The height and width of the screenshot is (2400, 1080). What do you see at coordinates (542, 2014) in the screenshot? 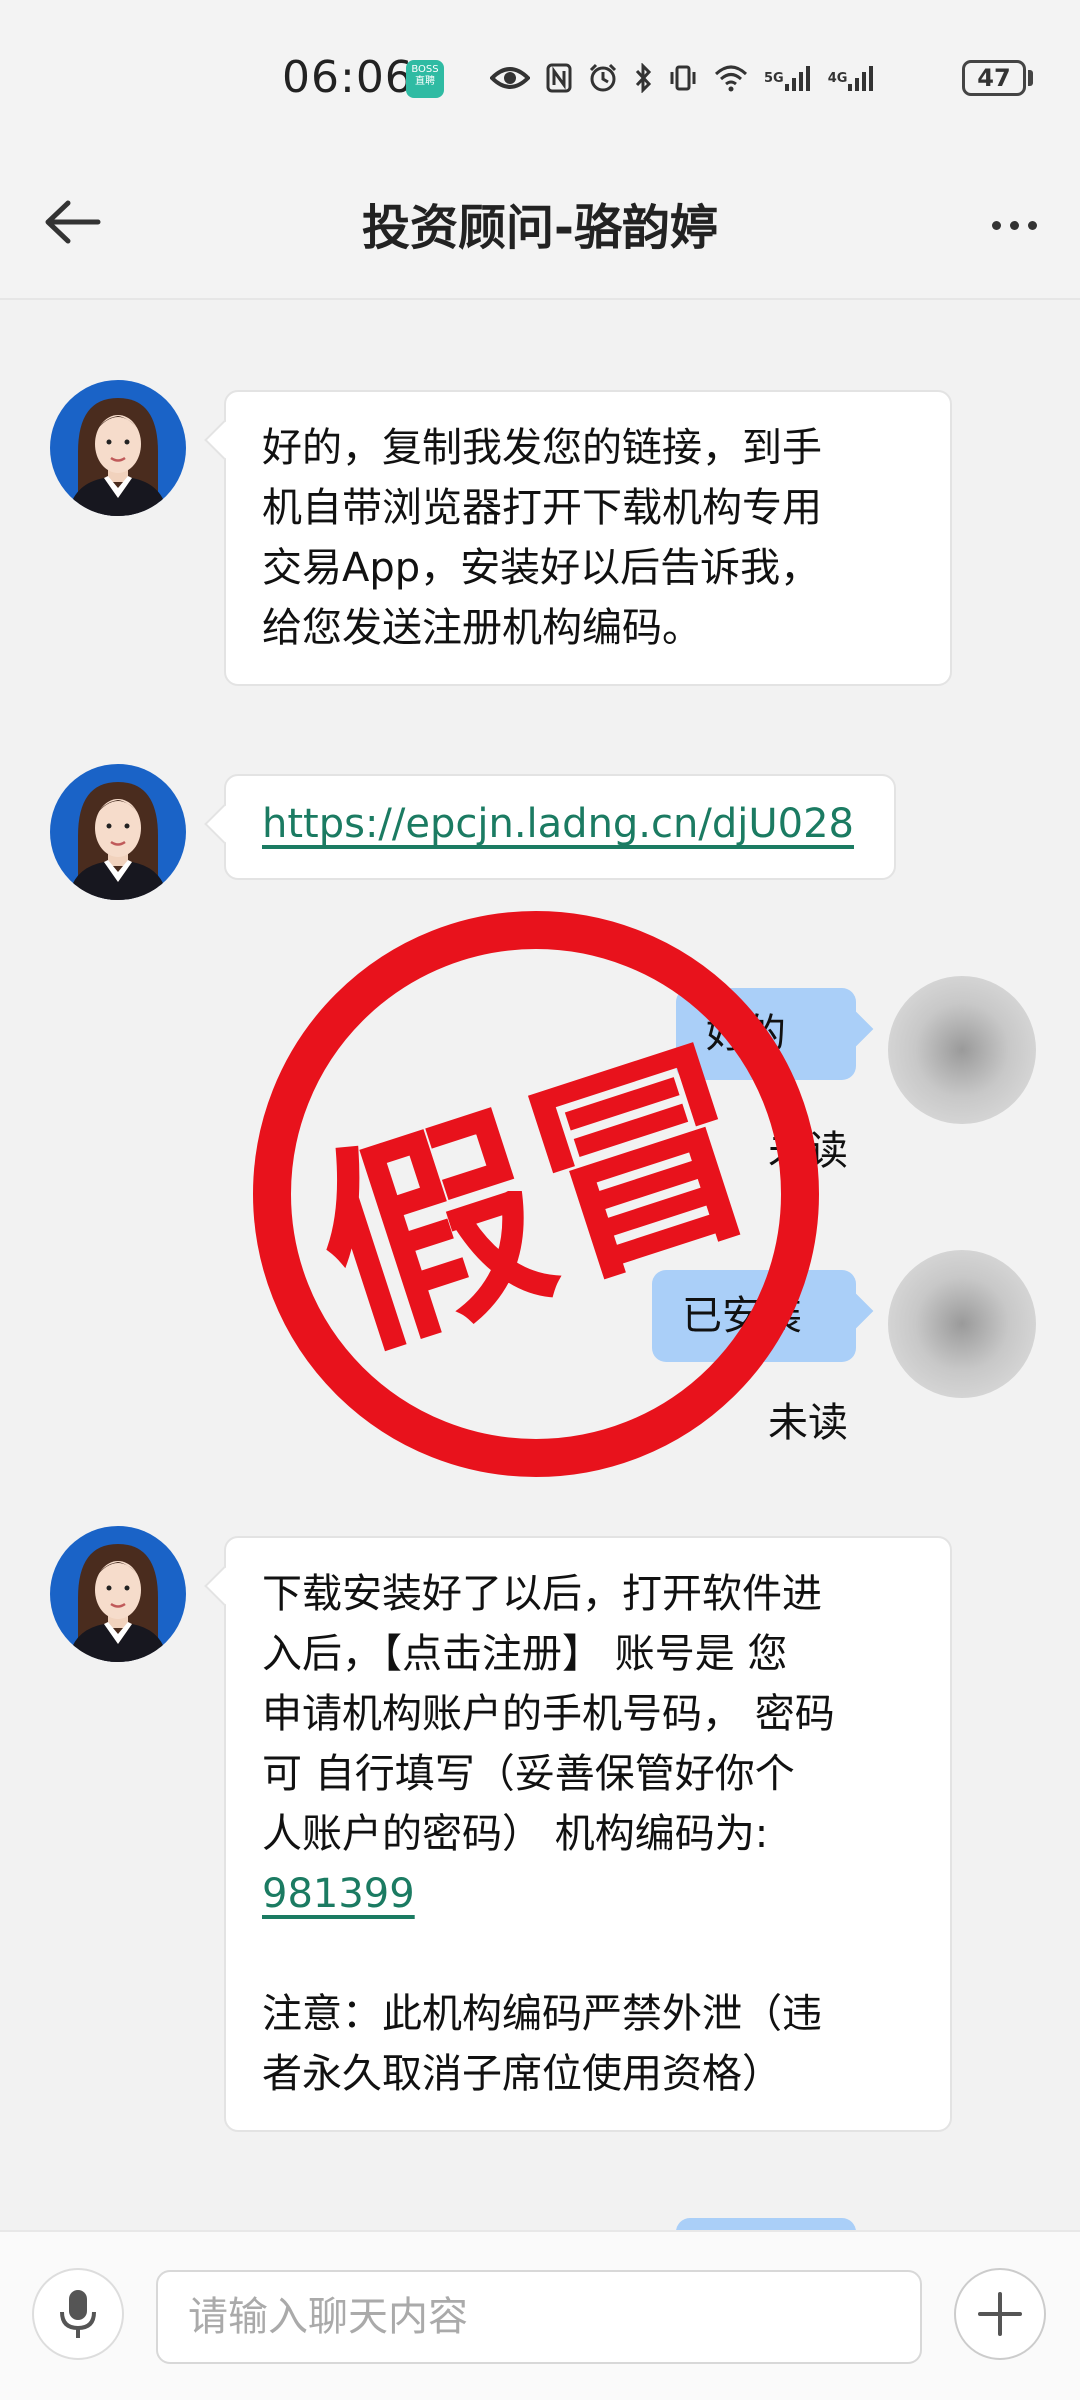
I see `message-text-line: 注意：此机构编码严禁外泄（违` at bounding box center [542, 2014].